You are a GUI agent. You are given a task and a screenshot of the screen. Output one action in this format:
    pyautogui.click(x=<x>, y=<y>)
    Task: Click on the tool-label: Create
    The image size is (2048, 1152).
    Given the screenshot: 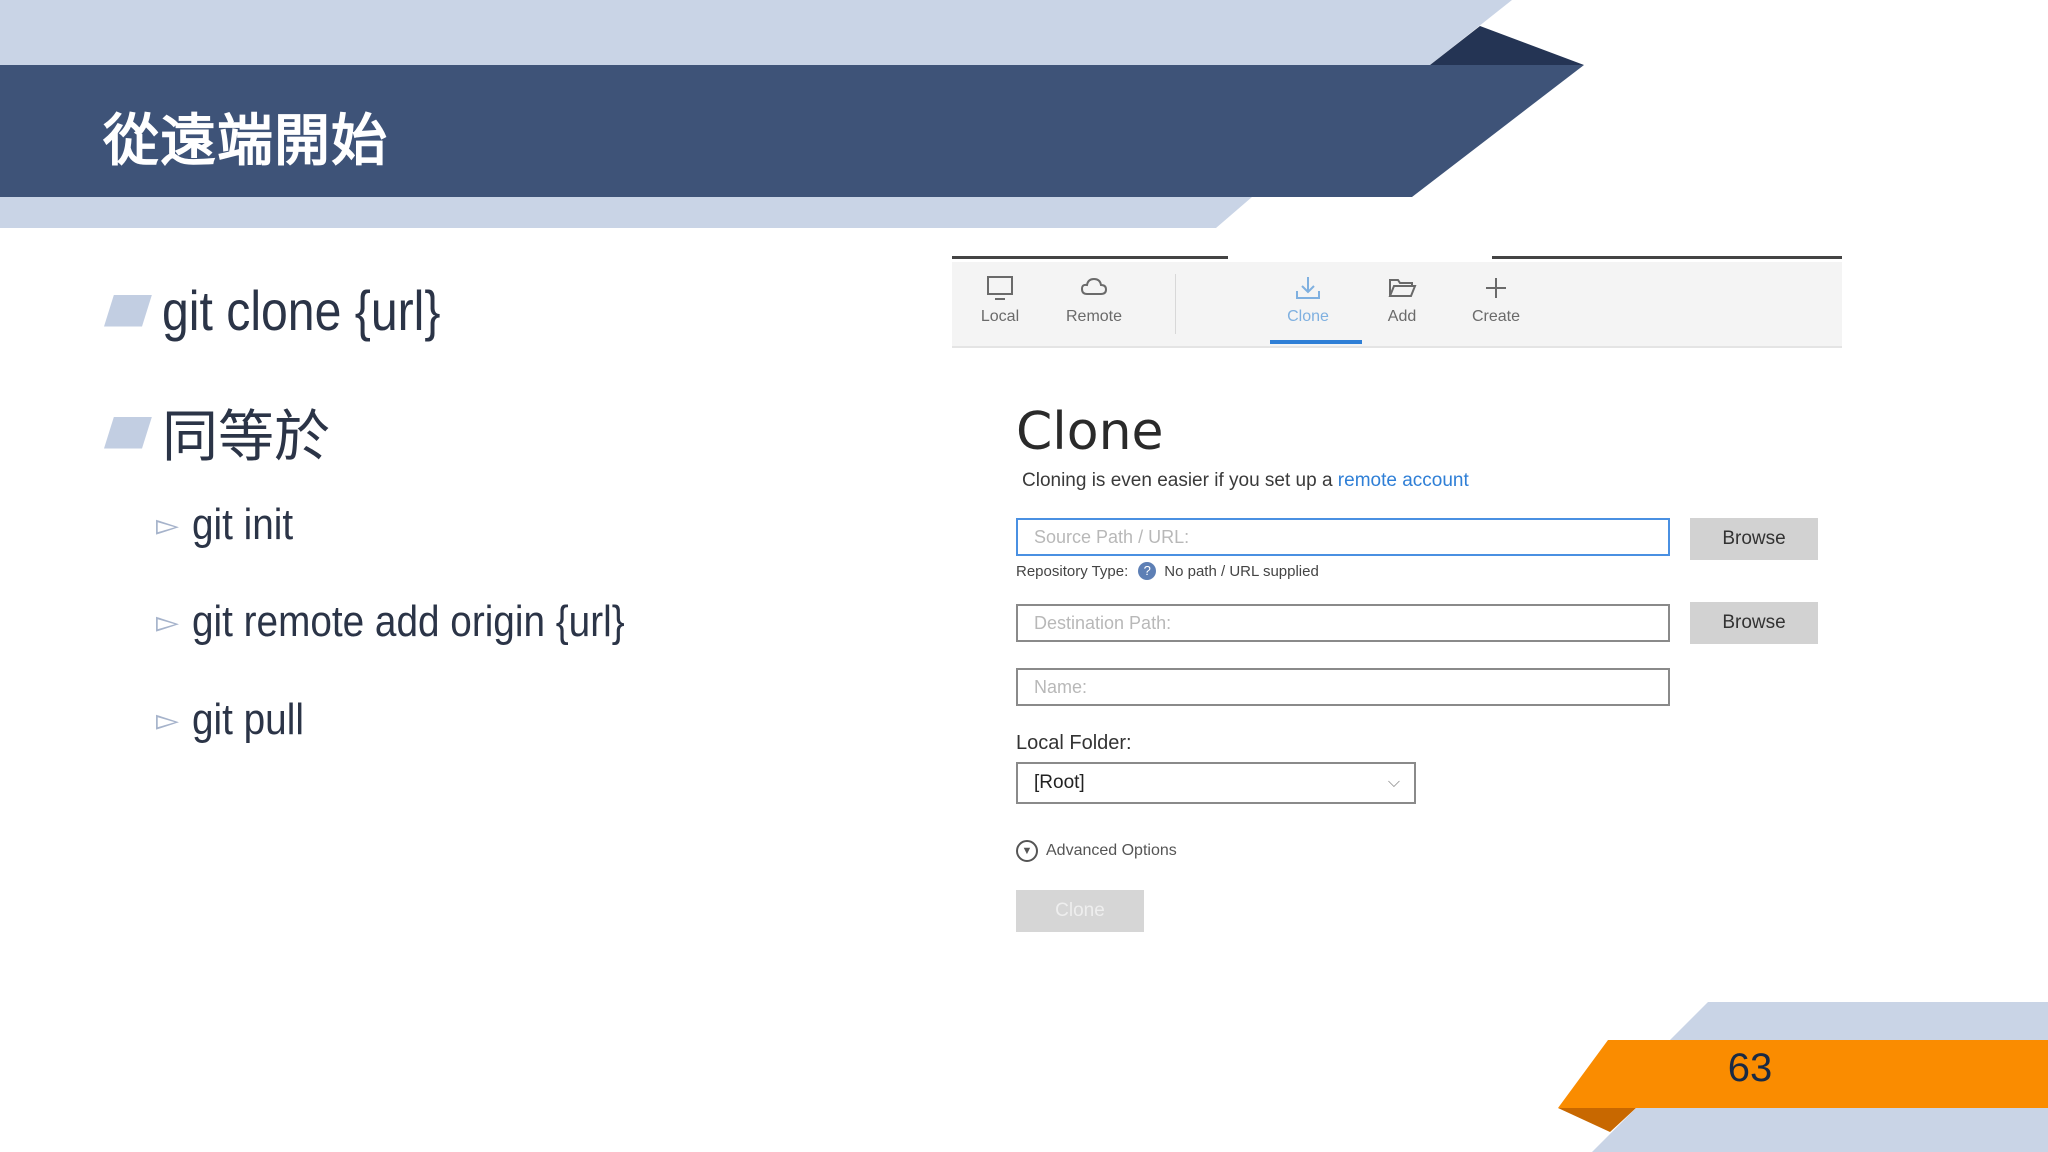 What is the action you would take?
    pyautogui.click(x=1496, y=316)
    